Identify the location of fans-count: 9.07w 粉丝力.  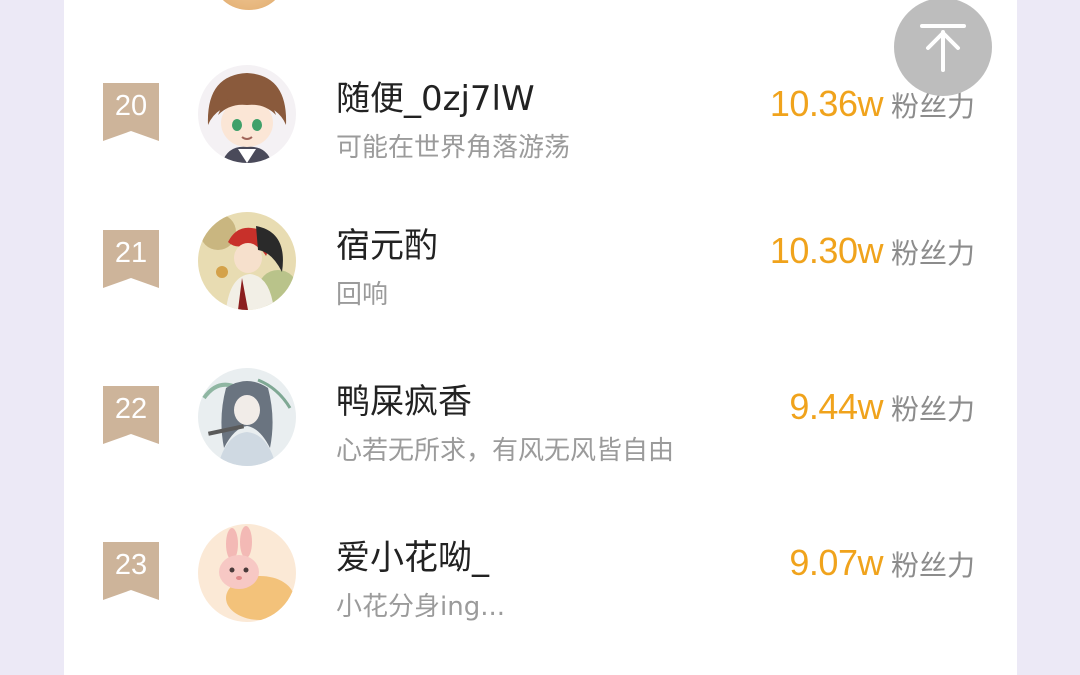
(882, 563).